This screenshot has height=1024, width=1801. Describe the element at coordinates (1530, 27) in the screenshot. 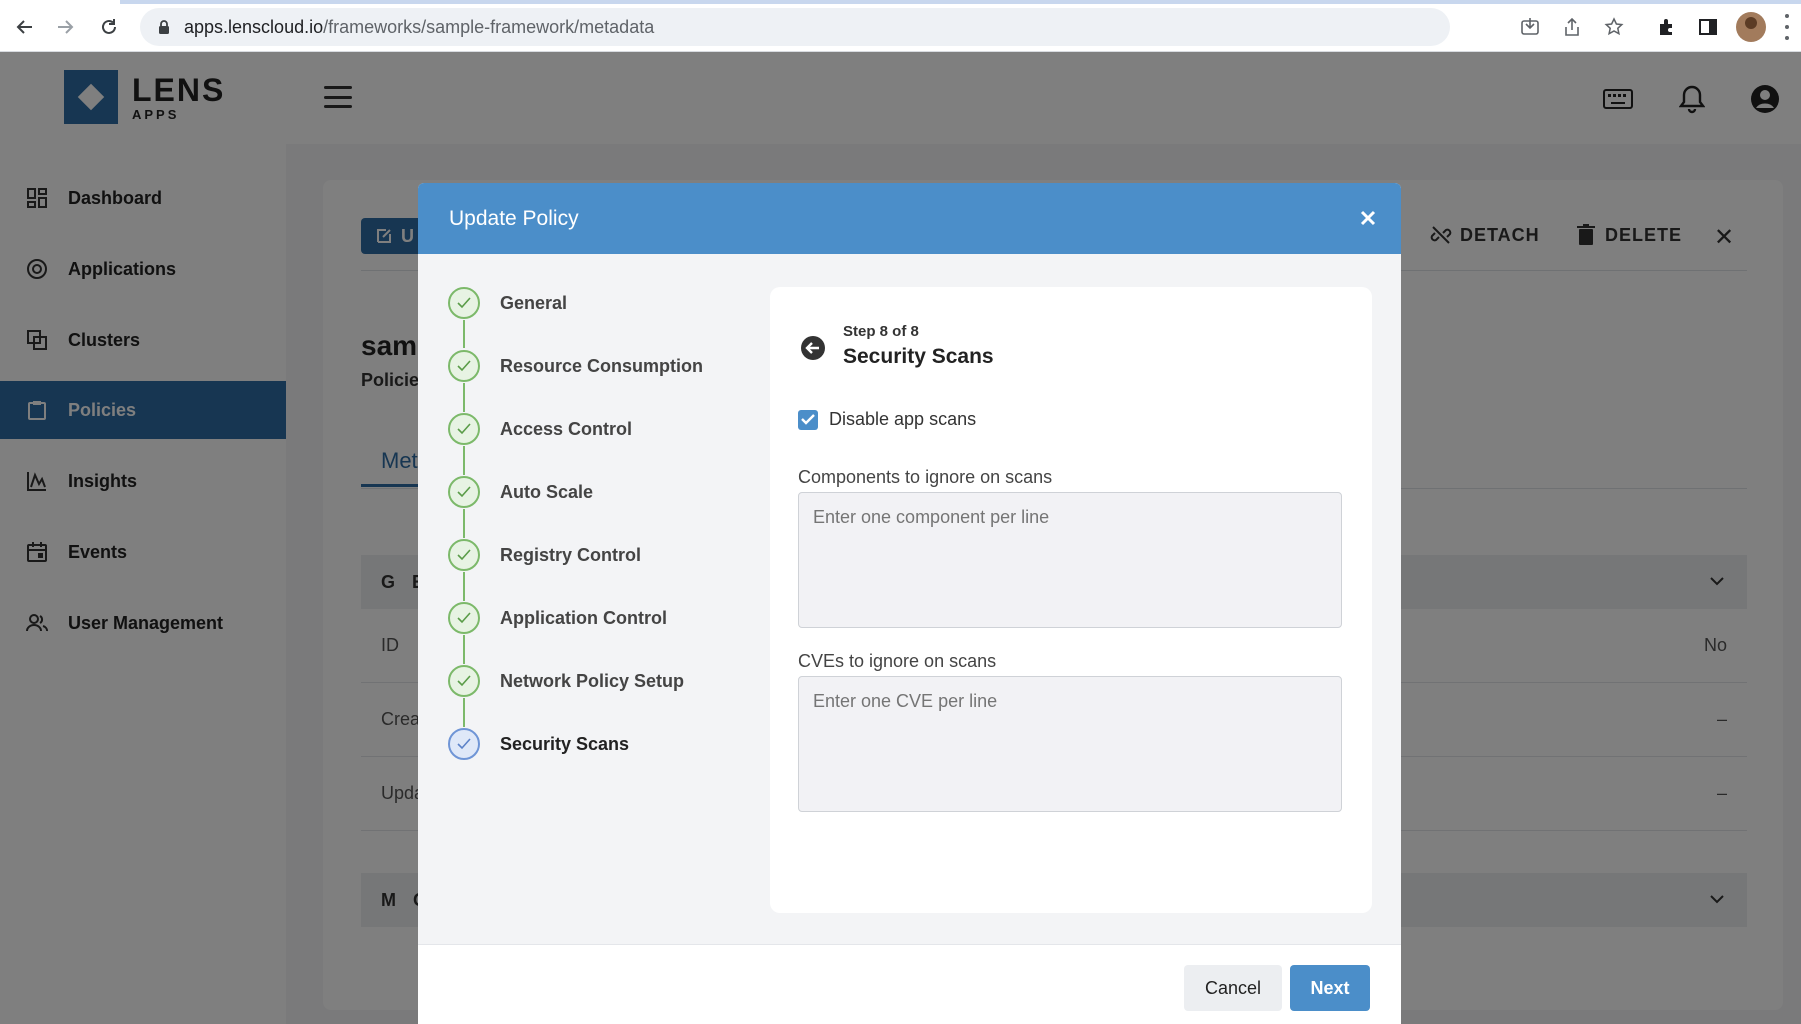

I see `install-icon` at that location.